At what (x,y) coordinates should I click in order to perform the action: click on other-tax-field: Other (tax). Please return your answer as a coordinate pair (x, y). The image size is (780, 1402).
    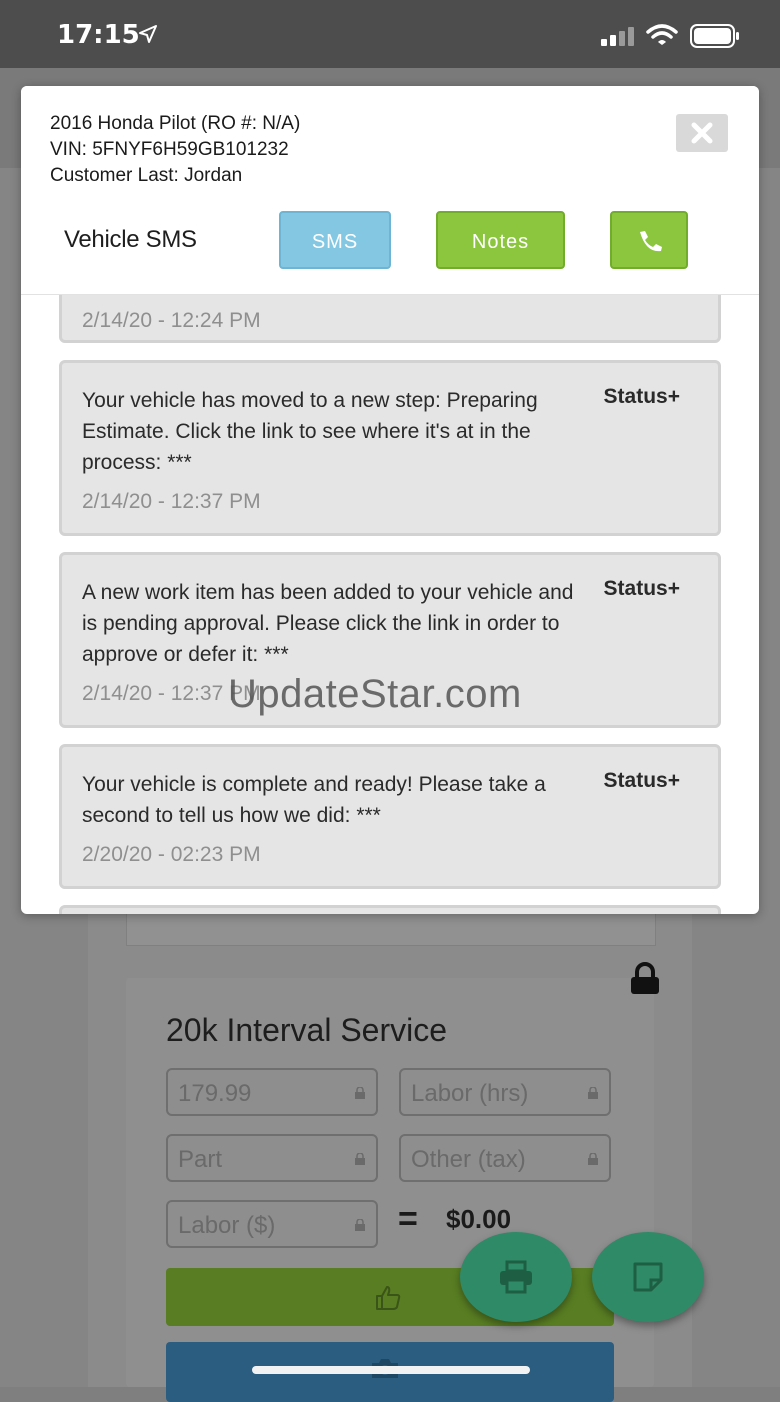
    Looking at the image, I should click on (505, 1158).